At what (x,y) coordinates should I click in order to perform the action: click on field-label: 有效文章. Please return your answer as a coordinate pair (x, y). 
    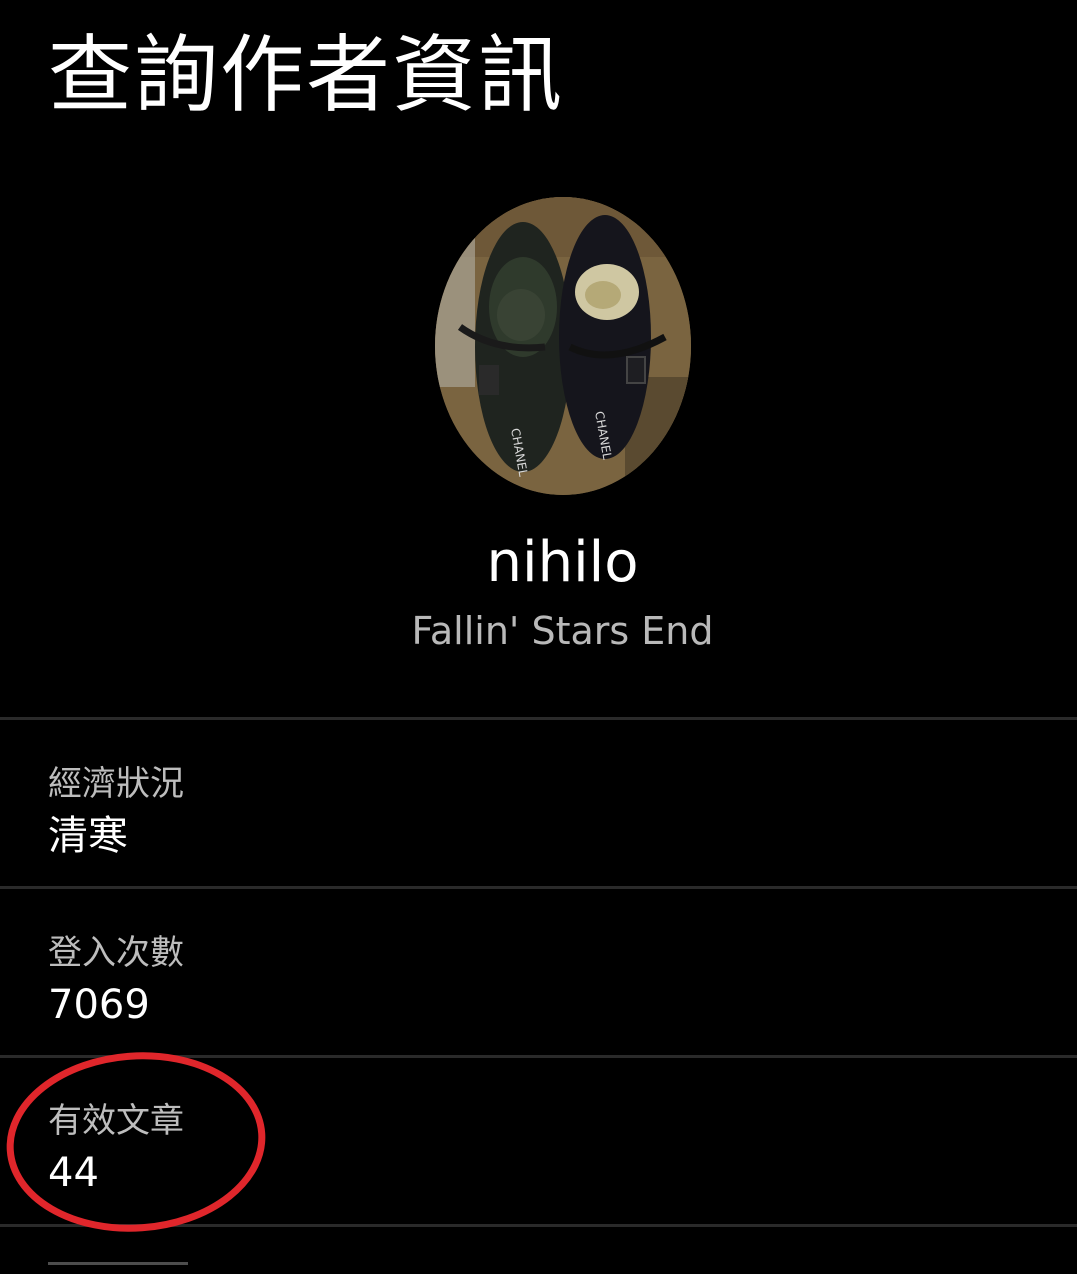
    Looking at the image, I should click on (116, 1121).